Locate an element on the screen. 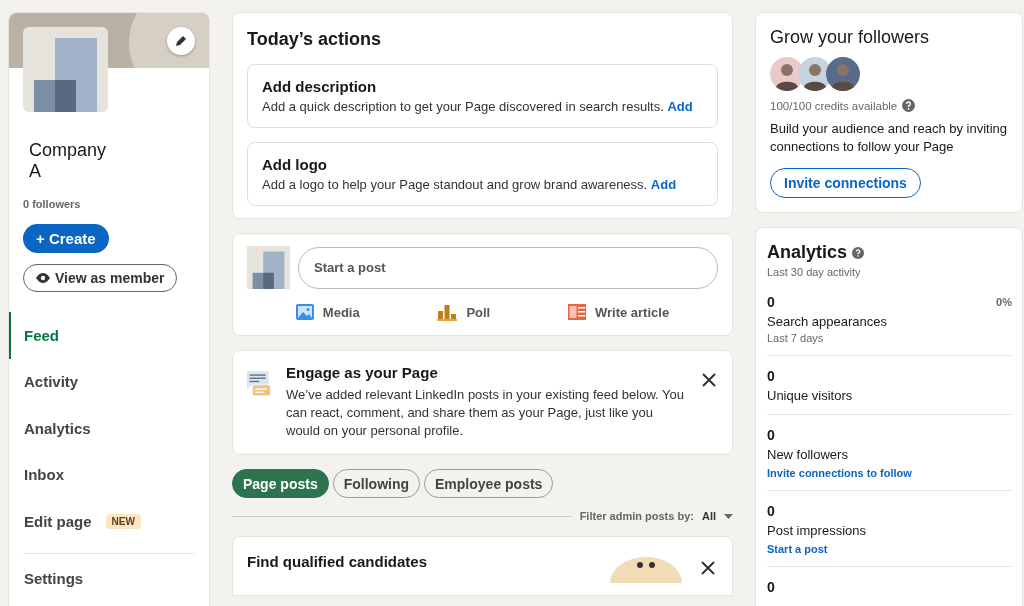 Image resolution: width=1024 pixels, height=606 pixels. invite-connections-button: Invite connections is located at coordinates (845, 183).